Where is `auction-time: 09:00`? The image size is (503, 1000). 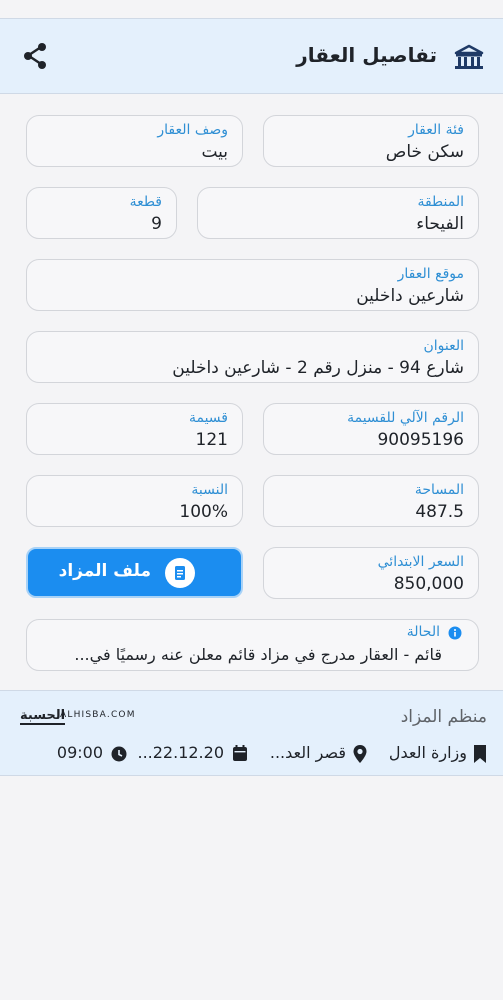 auction-time: 09:00 is located at coordinates (91, 754).